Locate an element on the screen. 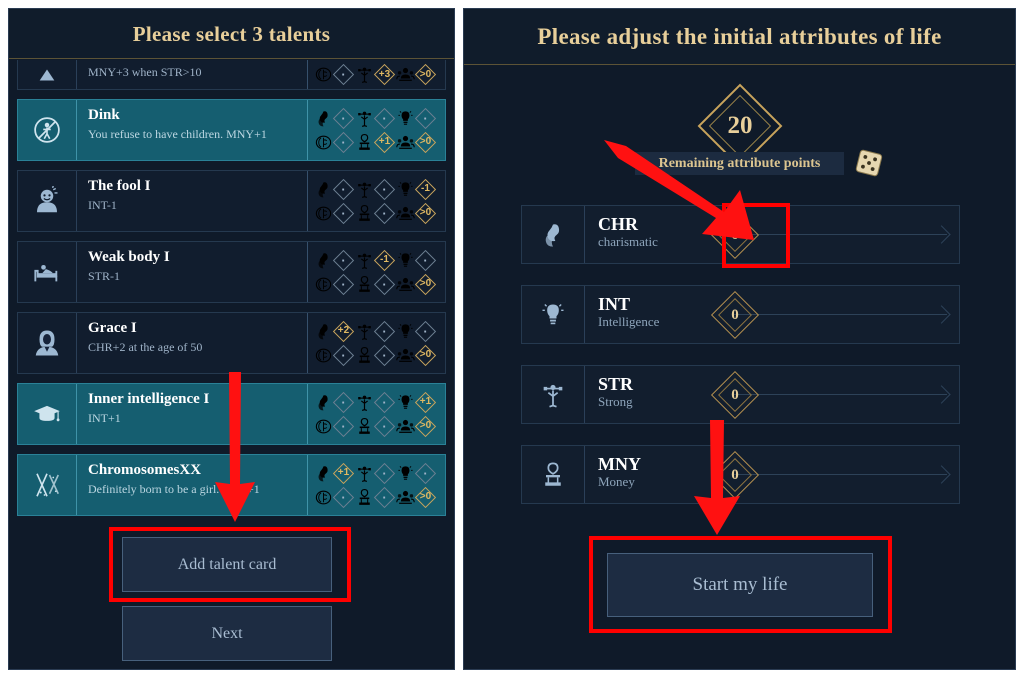 The image size is (1024, 678). stat-row-top: · -1 · is located at coordinates (375, 260).